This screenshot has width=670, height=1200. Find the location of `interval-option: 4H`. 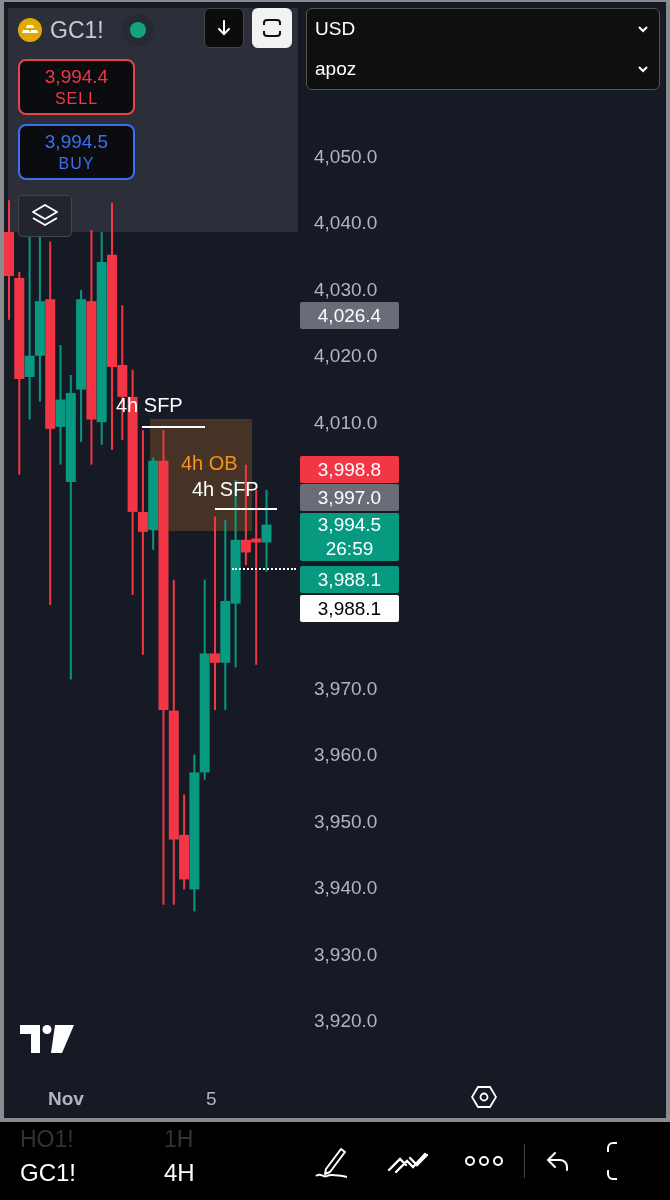

interval-option: 4H is located at coordinates (224, 1173).